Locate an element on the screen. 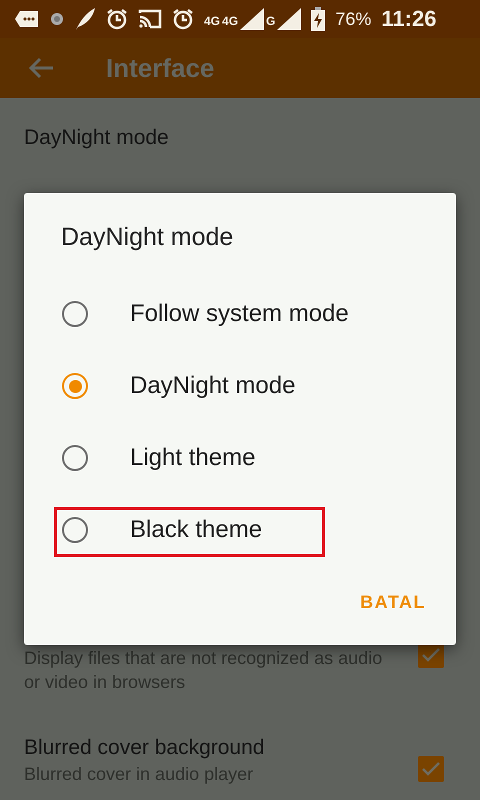  setting-title: DayNight mode is located at coordinates (96, 138).